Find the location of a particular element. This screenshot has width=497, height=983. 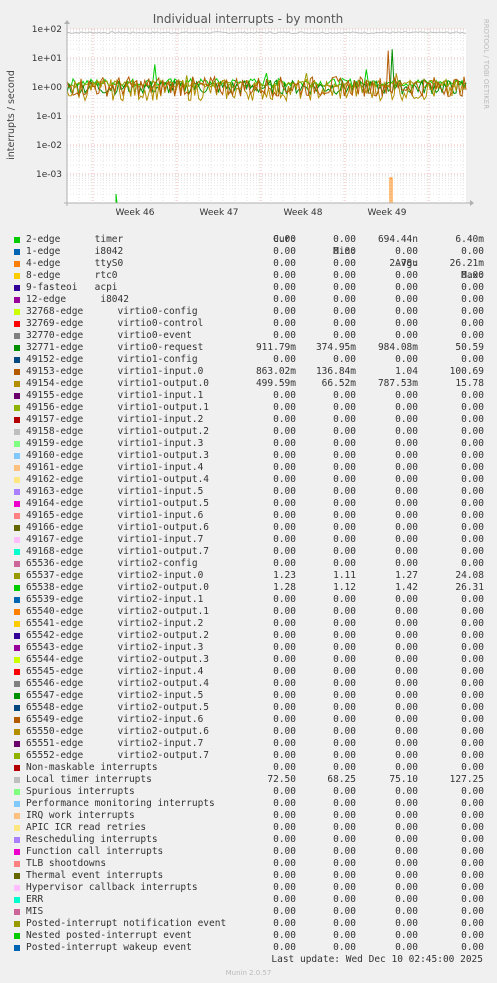

legend-label: Performance monitoring interrupts is located at coordinates (120, 803).